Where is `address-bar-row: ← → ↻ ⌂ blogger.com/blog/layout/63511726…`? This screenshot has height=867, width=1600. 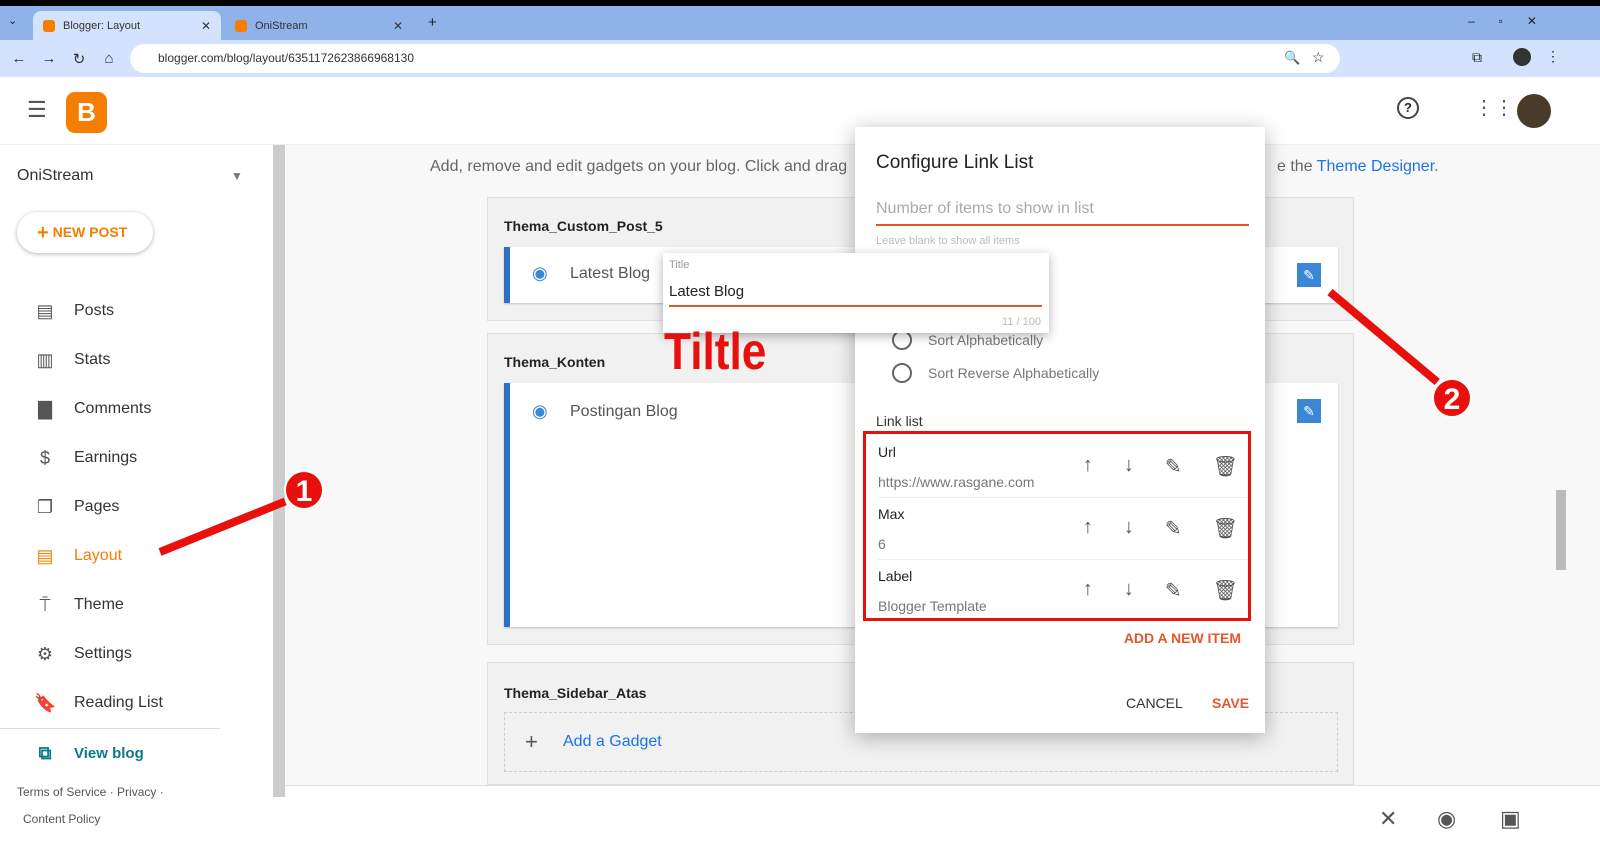 address-bar-row: ← → ↻ ⌂ blogger.com/blog/layout/63511726… is located at coordinates (800, 58).